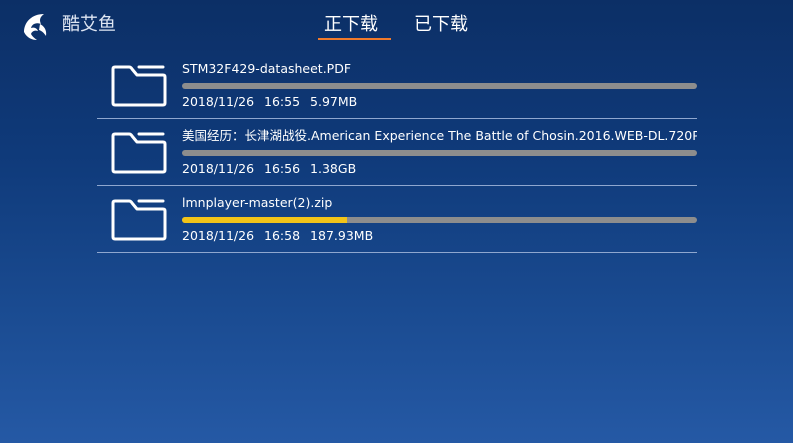  I want to click on app-title: 酷艾鱼, so click(89, 24).